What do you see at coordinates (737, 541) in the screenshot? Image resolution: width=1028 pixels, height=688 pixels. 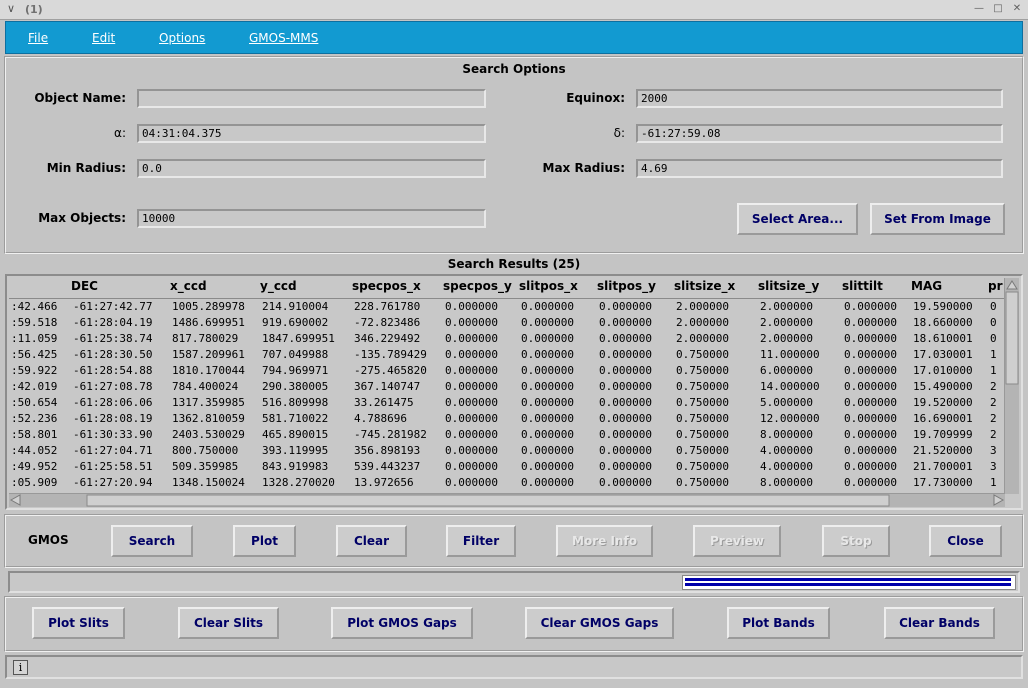 I see `preview-button: Preview` at bounding box center [737, 541].